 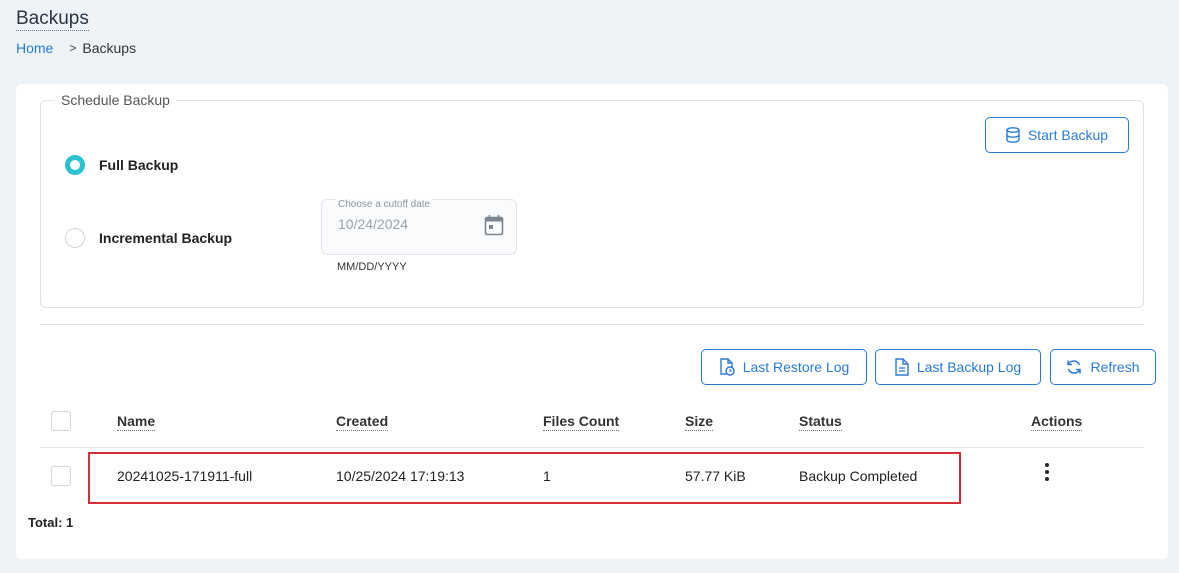 I want to click on file-text-icon, so click(x=902, y=367).